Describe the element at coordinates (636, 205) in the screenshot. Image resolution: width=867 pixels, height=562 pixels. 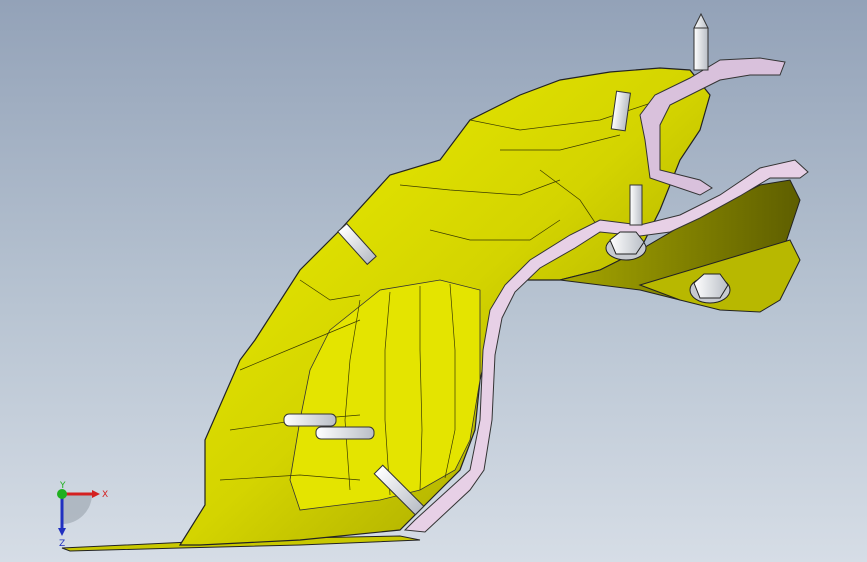
I see `stud-middle` at that location.